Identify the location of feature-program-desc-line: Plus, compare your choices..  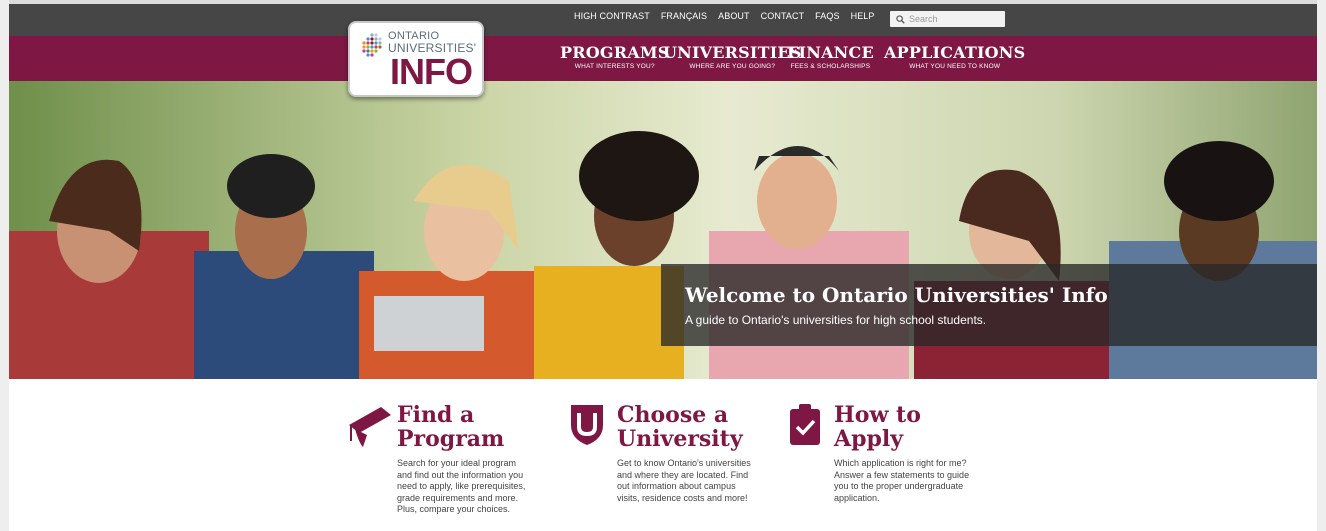
(454, 509).